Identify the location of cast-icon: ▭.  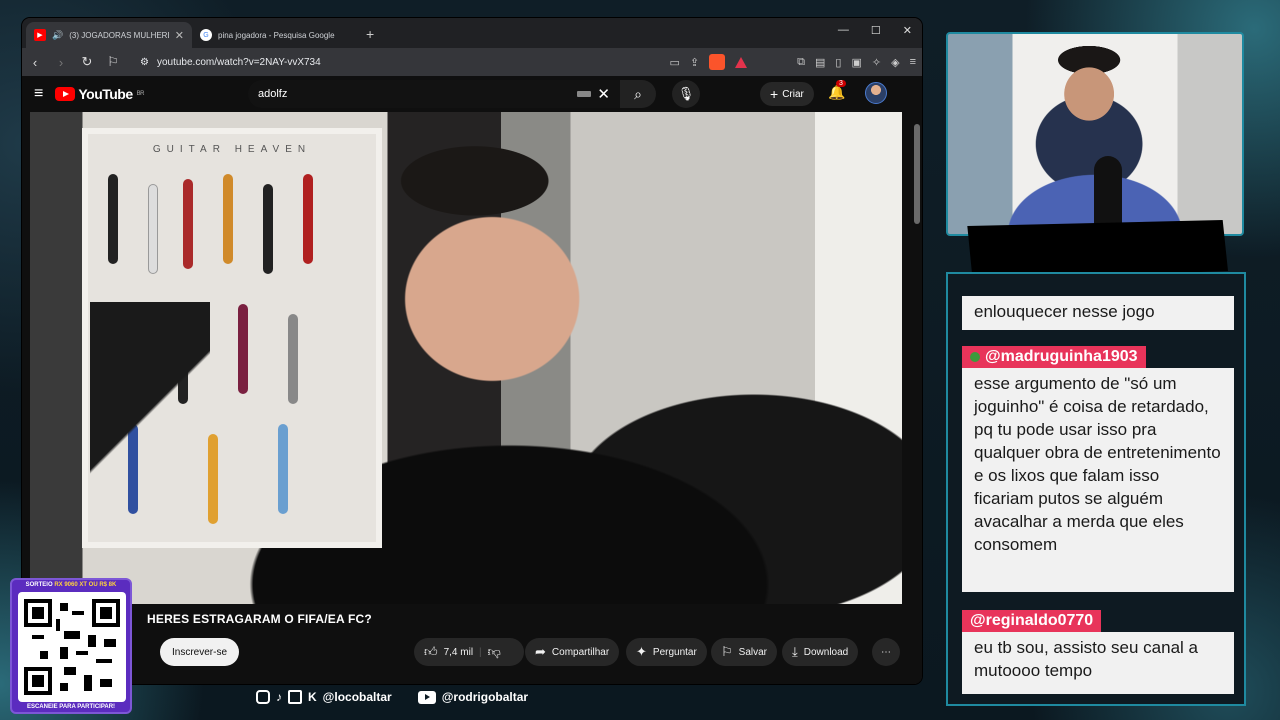
(675, 62).